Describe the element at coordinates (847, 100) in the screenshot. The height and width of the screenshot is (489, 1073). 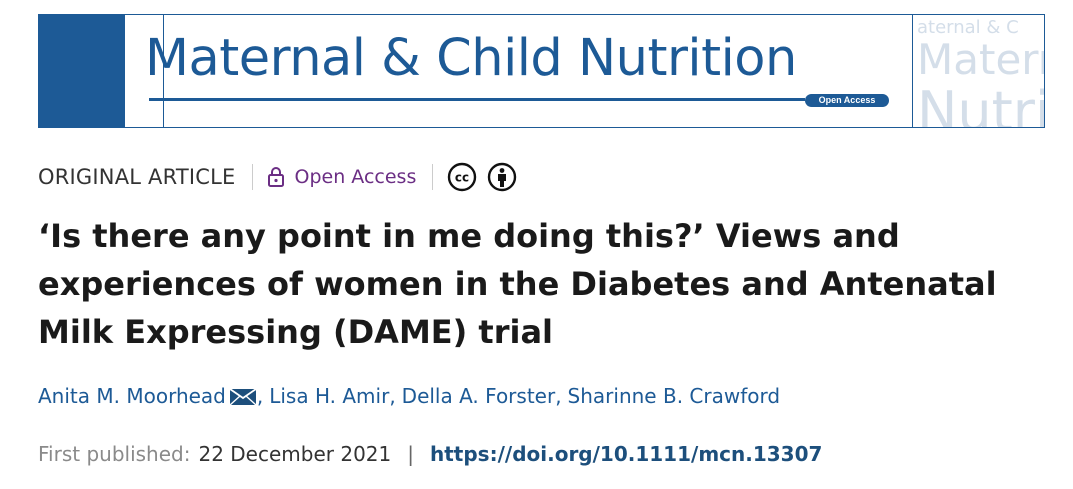
I see `open-access-badge: Open Access` at that location.